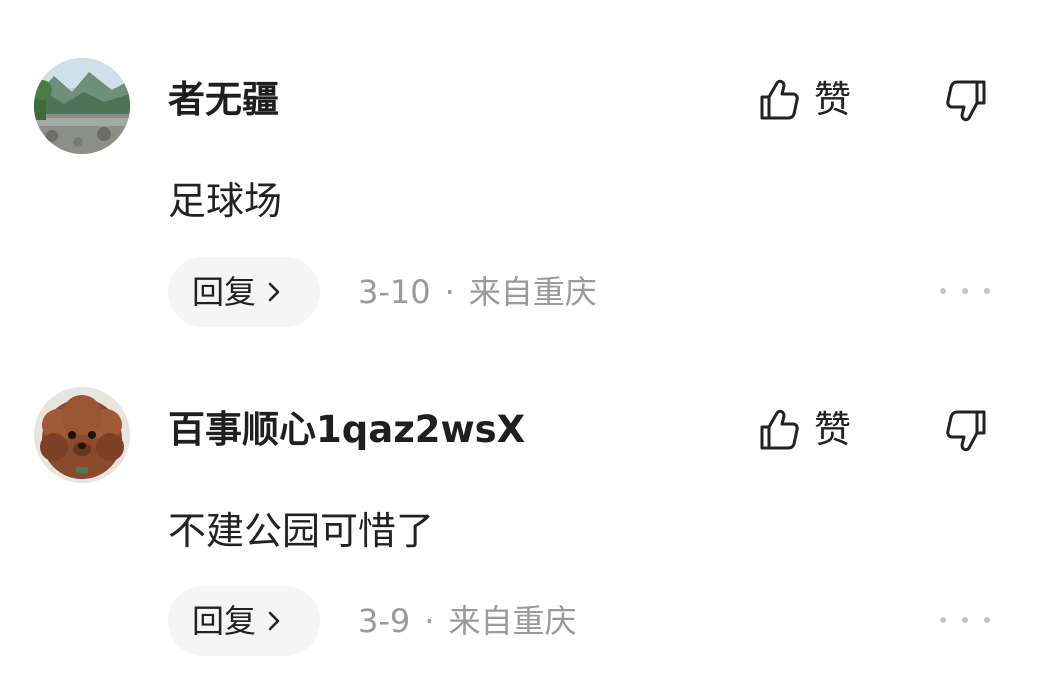 This screenshot has width=1043, height=683. Describe the element at coordinates (384, 621) in the screenshot. I see `comment-date: 3-9` at that location.